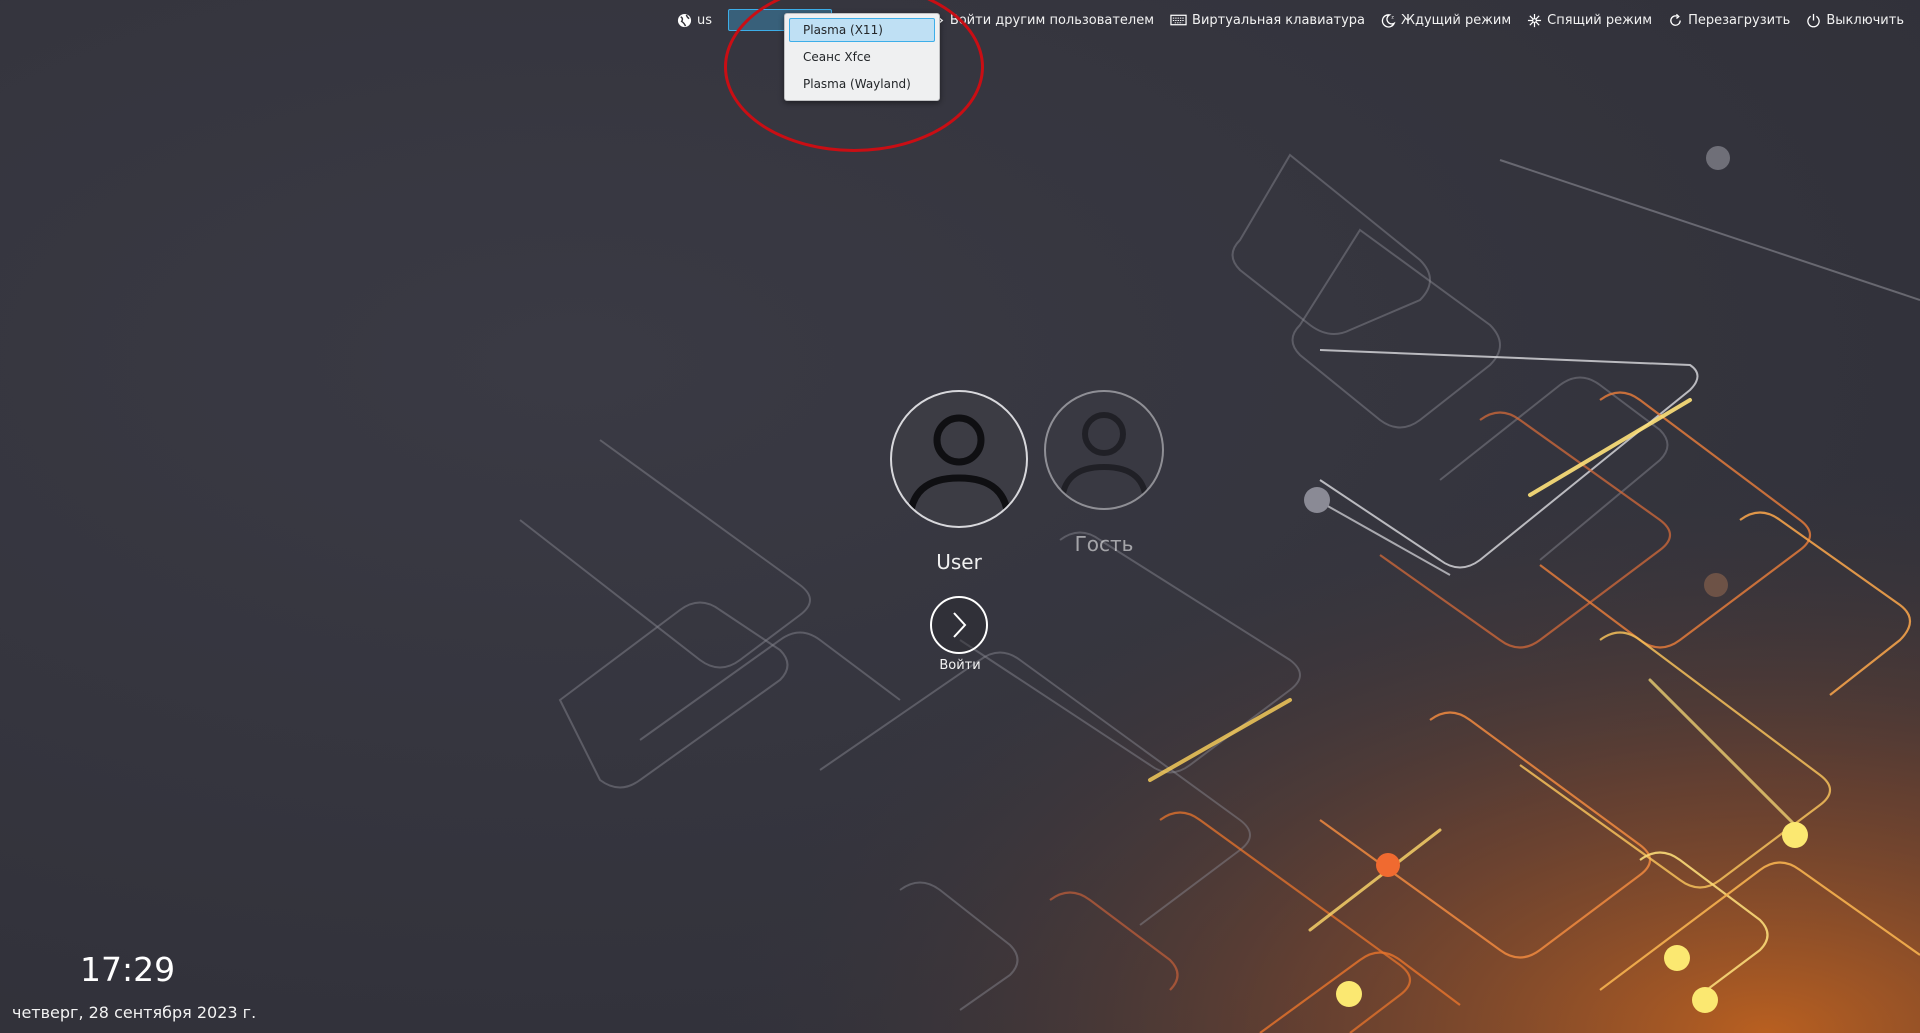 This screenshot has height=1033, width=1920. I want to click on clock-date: четверг, 28 сентября 2023 г., so click(134, 1012).